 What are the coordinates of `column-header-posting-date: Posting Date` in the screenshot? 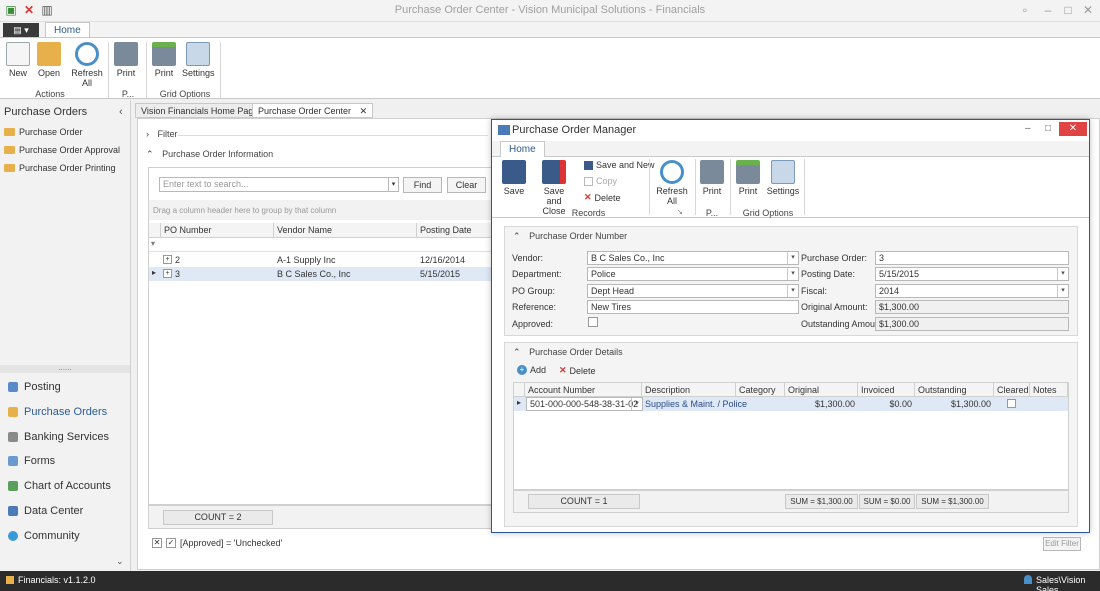 It's located at (455, 230).